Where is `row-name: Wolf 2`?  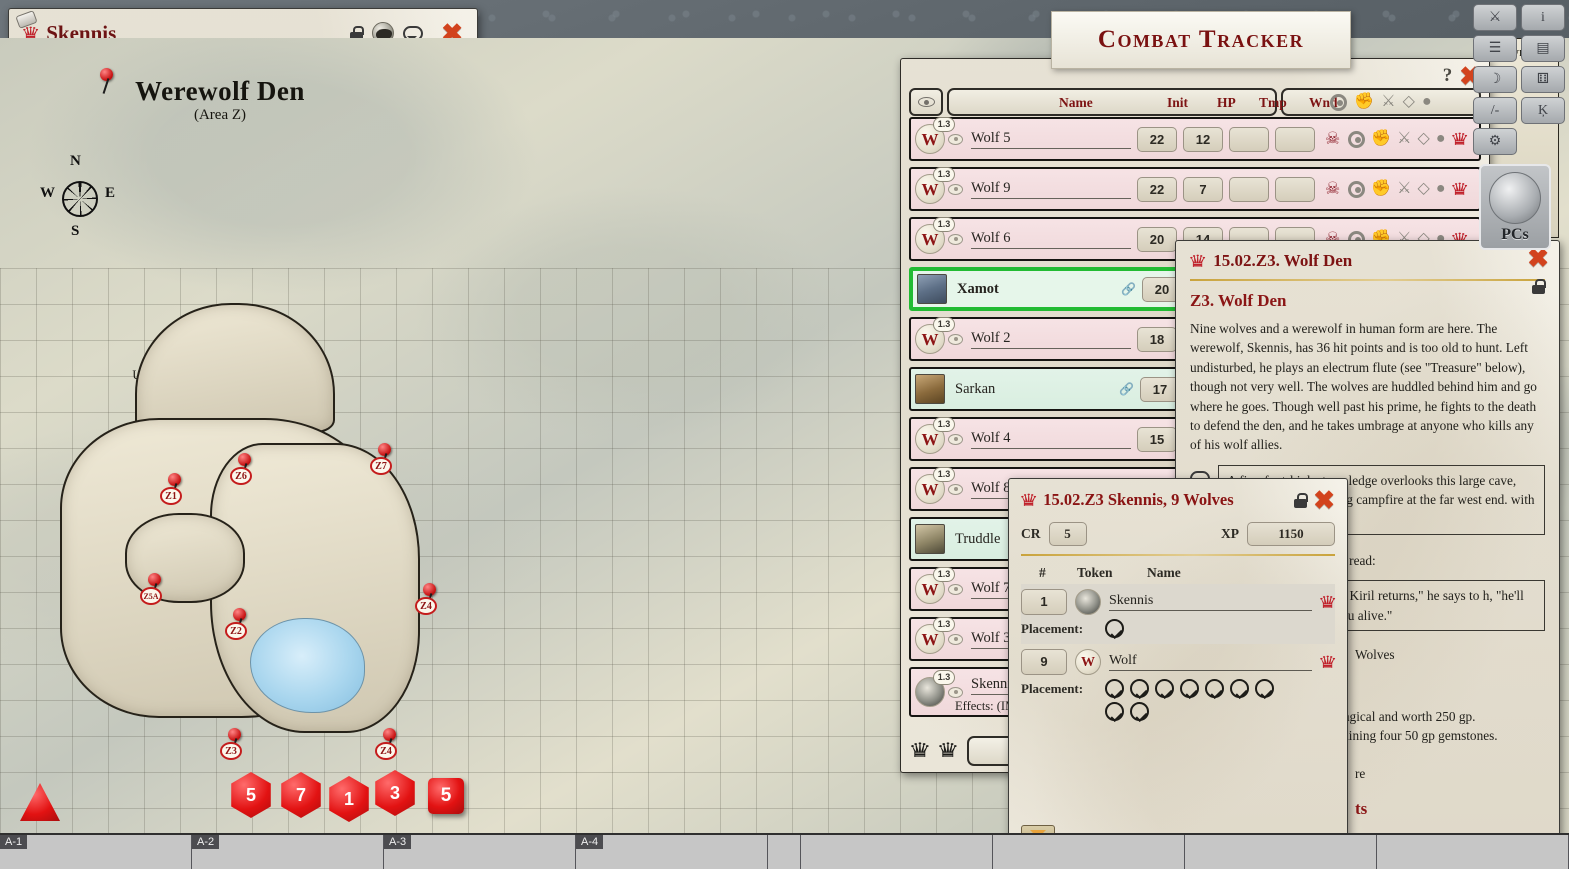
row-name: Wolf 2 is located at coordinates (1051, 339).